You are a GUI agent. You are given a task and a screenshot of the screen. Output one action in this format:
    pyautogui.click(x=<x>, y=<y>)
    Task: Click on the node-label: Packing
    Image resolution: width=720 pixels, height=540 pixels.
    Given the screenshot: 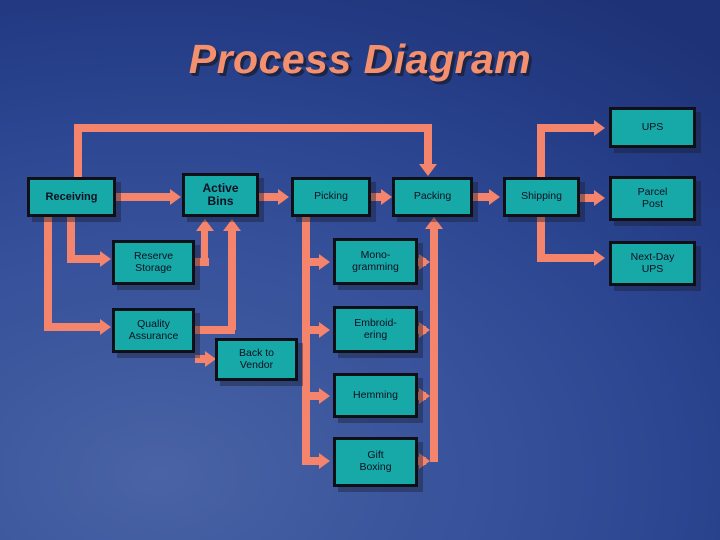 What is the action you would take?
    pyautogui.click(x=432, y=196)
    